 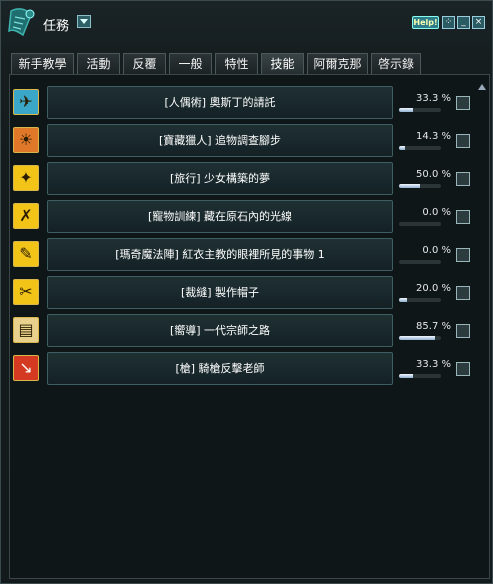 What do you see at coordinates (190, 63) in the screenshot?
I see `tab-general: 一般` at bounding box center [190, 63].